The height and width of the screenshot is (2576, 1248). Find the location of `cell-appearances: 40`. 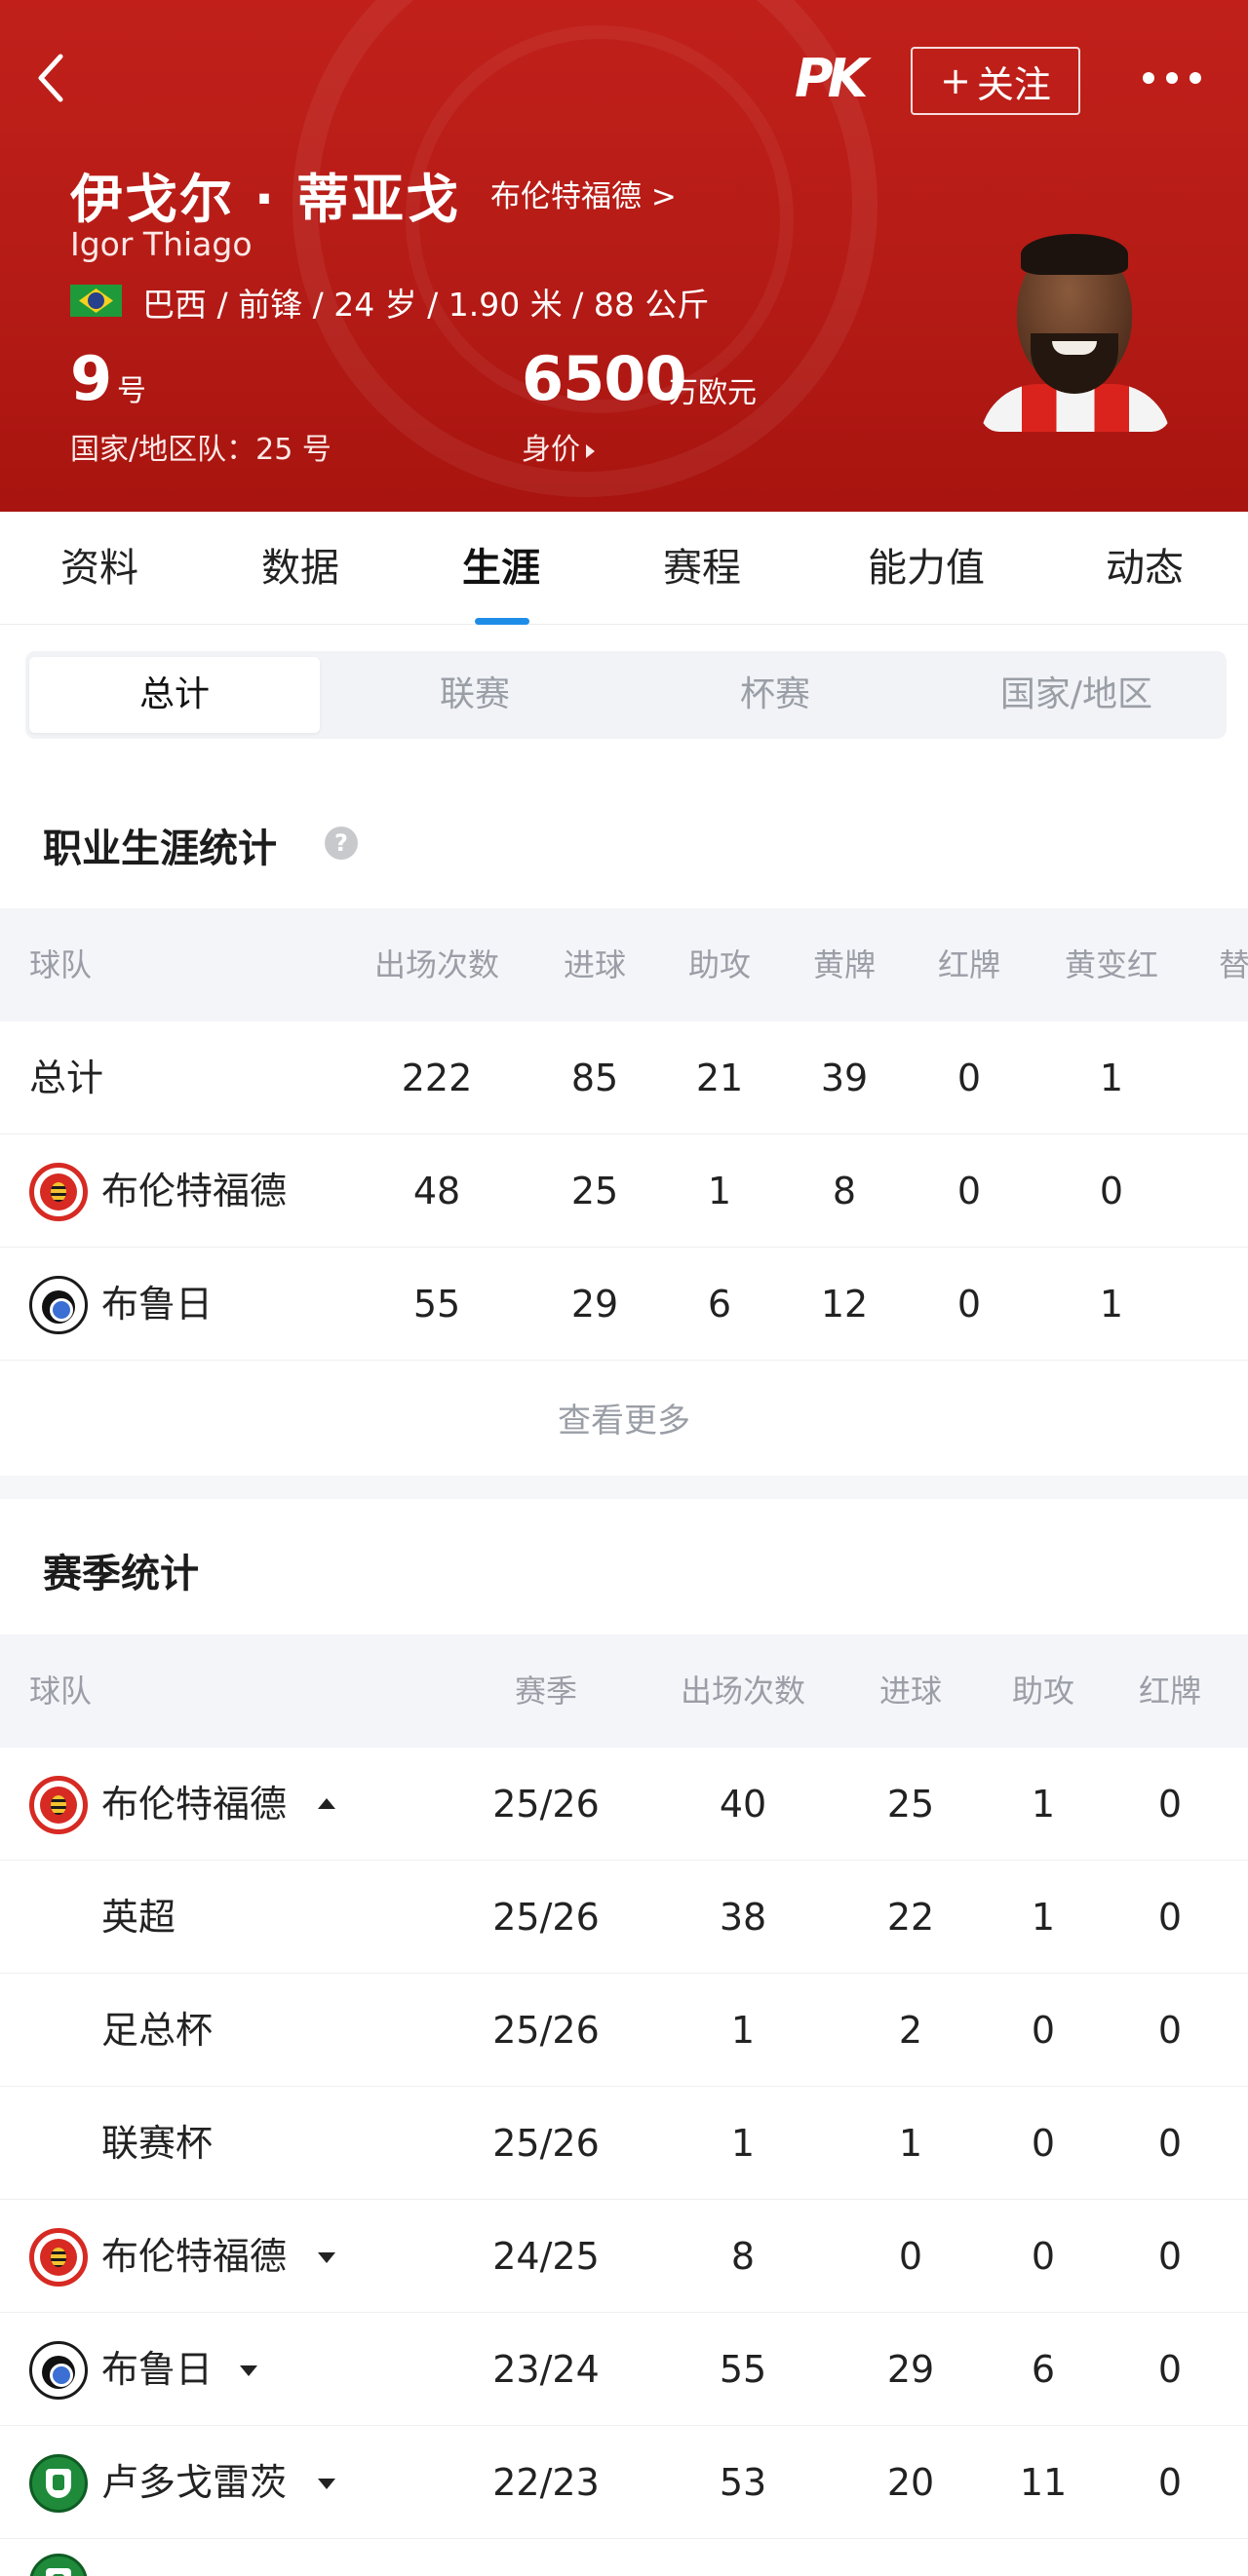

cell-appearances: 40 is located at coordinates (743, 1804).